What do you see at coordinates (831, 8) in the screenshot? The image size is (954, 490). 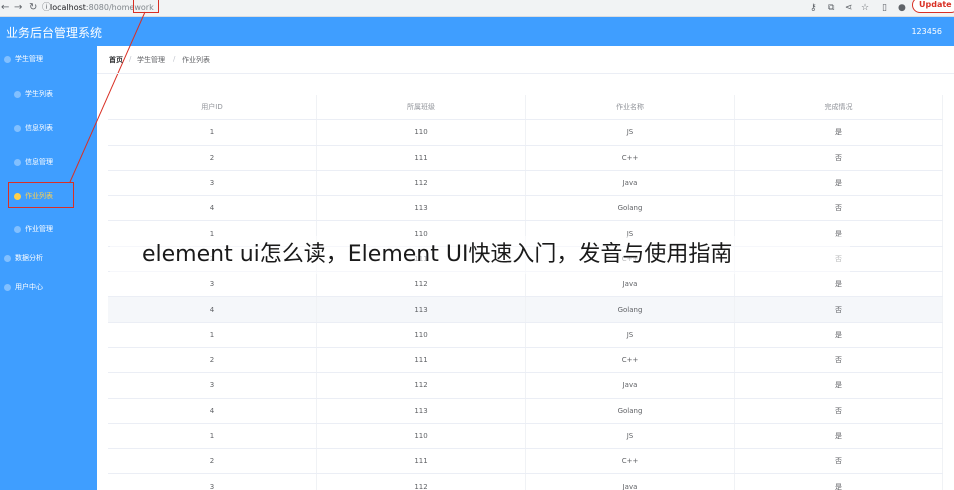 I see `translate-icon: ⧉` at bounding box center [831, 8].